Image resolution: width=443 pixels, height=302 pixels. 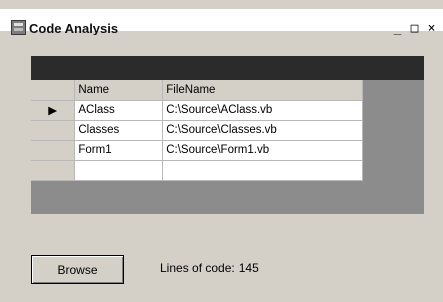 What do you see at coordinates (262, 90) in the screenshot?
I see `column-header-filename: FileName` at bounding box center [262, 90].